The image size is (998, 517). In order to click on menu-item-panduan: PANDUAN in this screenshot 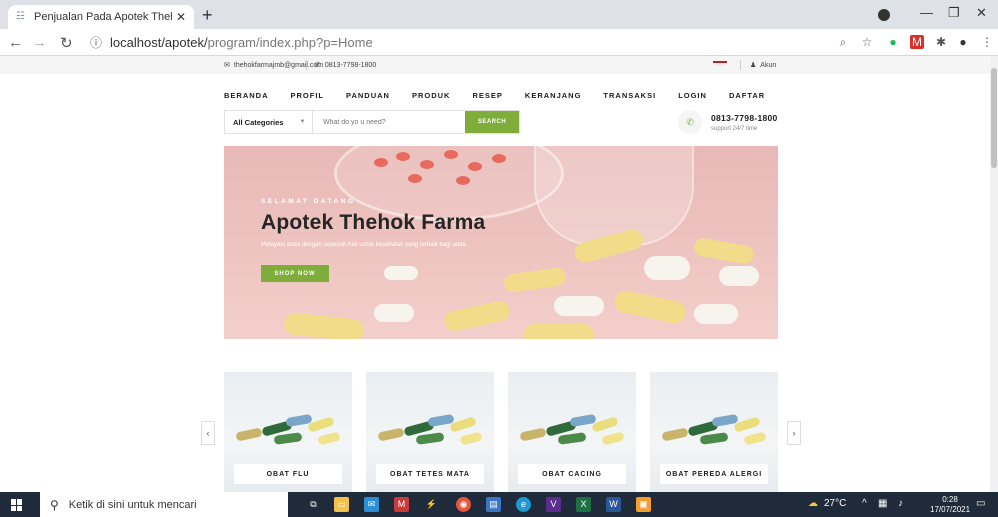, I will do `click(368, 95)`.